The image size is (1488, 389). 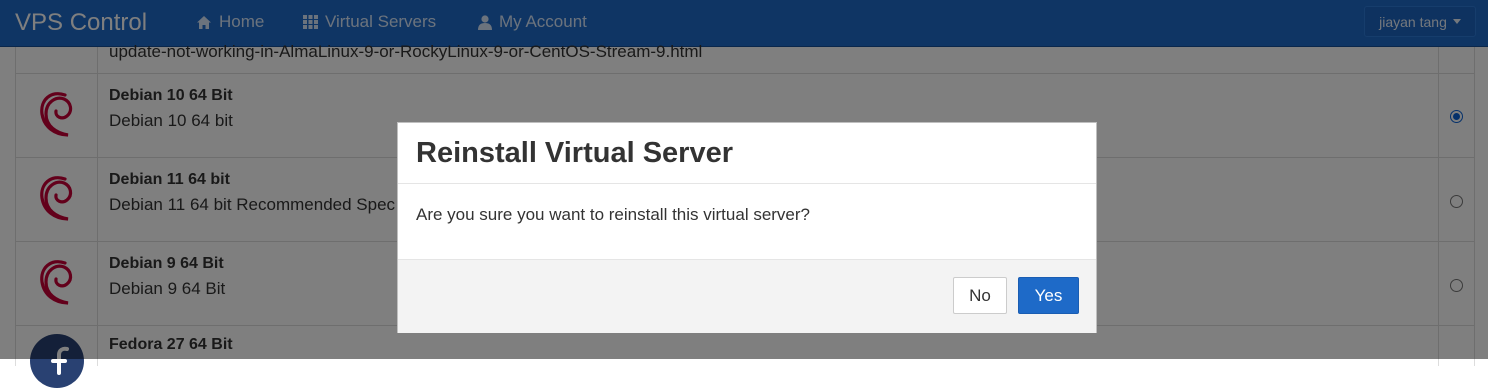 I want to click on dialog-header: Reinstall Virtual Server, so click(x=747, y=153).